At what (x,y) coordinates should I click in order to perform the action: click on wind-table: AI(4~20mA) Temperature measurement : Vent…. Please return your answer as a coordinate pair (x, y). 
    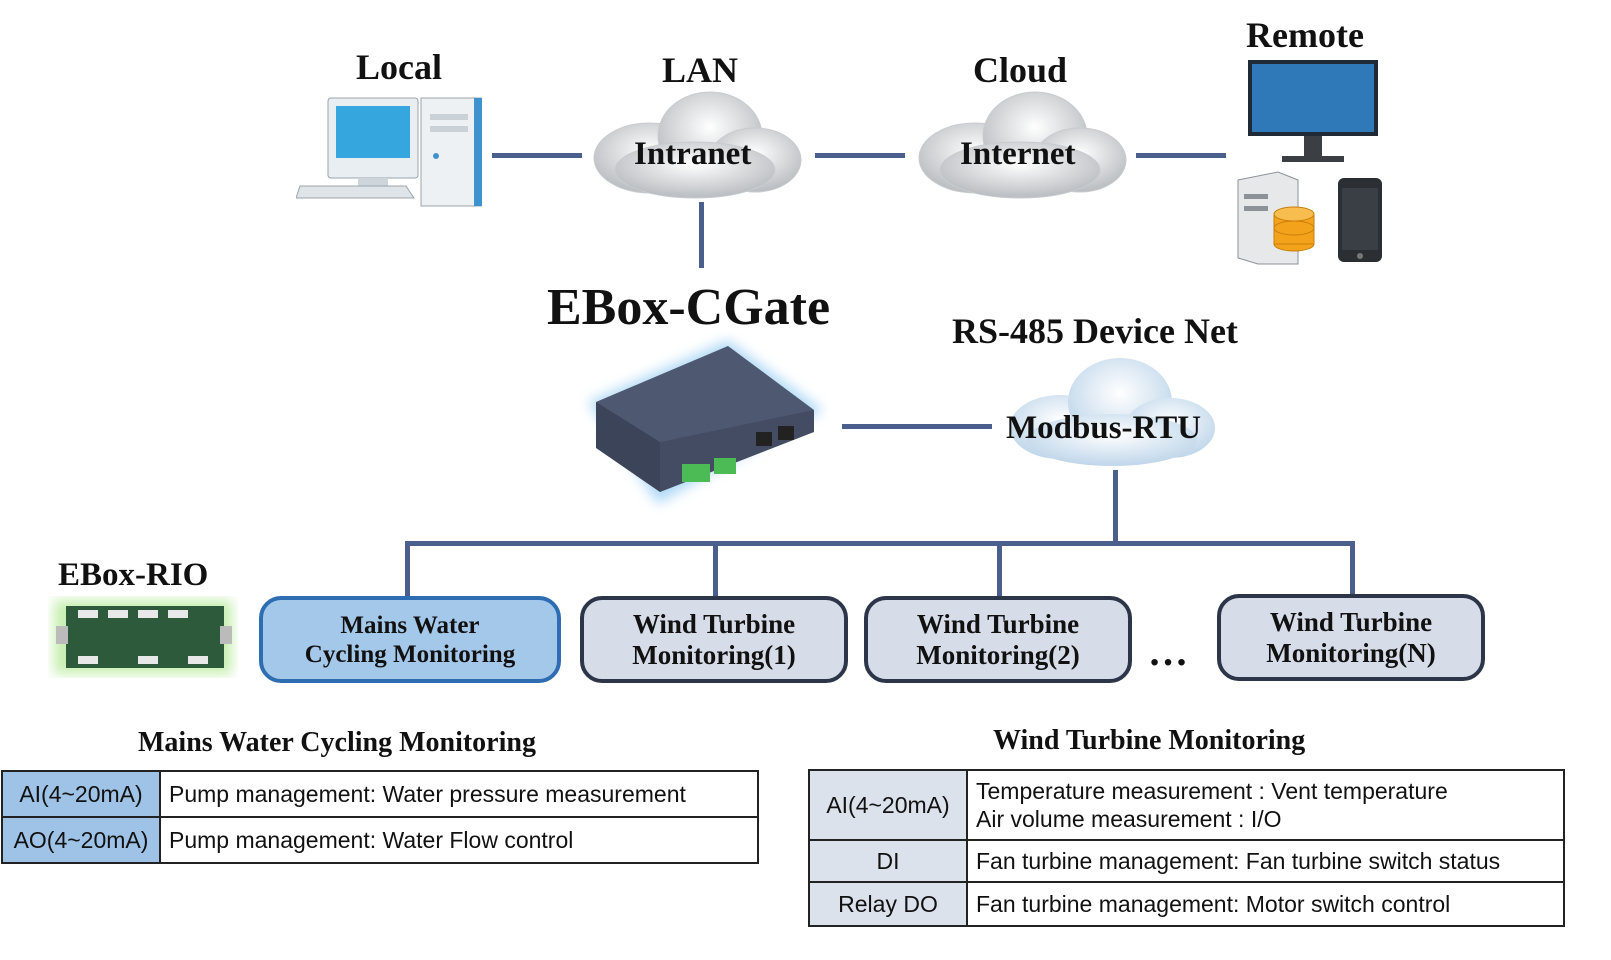
    Looking at the image, I should click on (1186, 848).